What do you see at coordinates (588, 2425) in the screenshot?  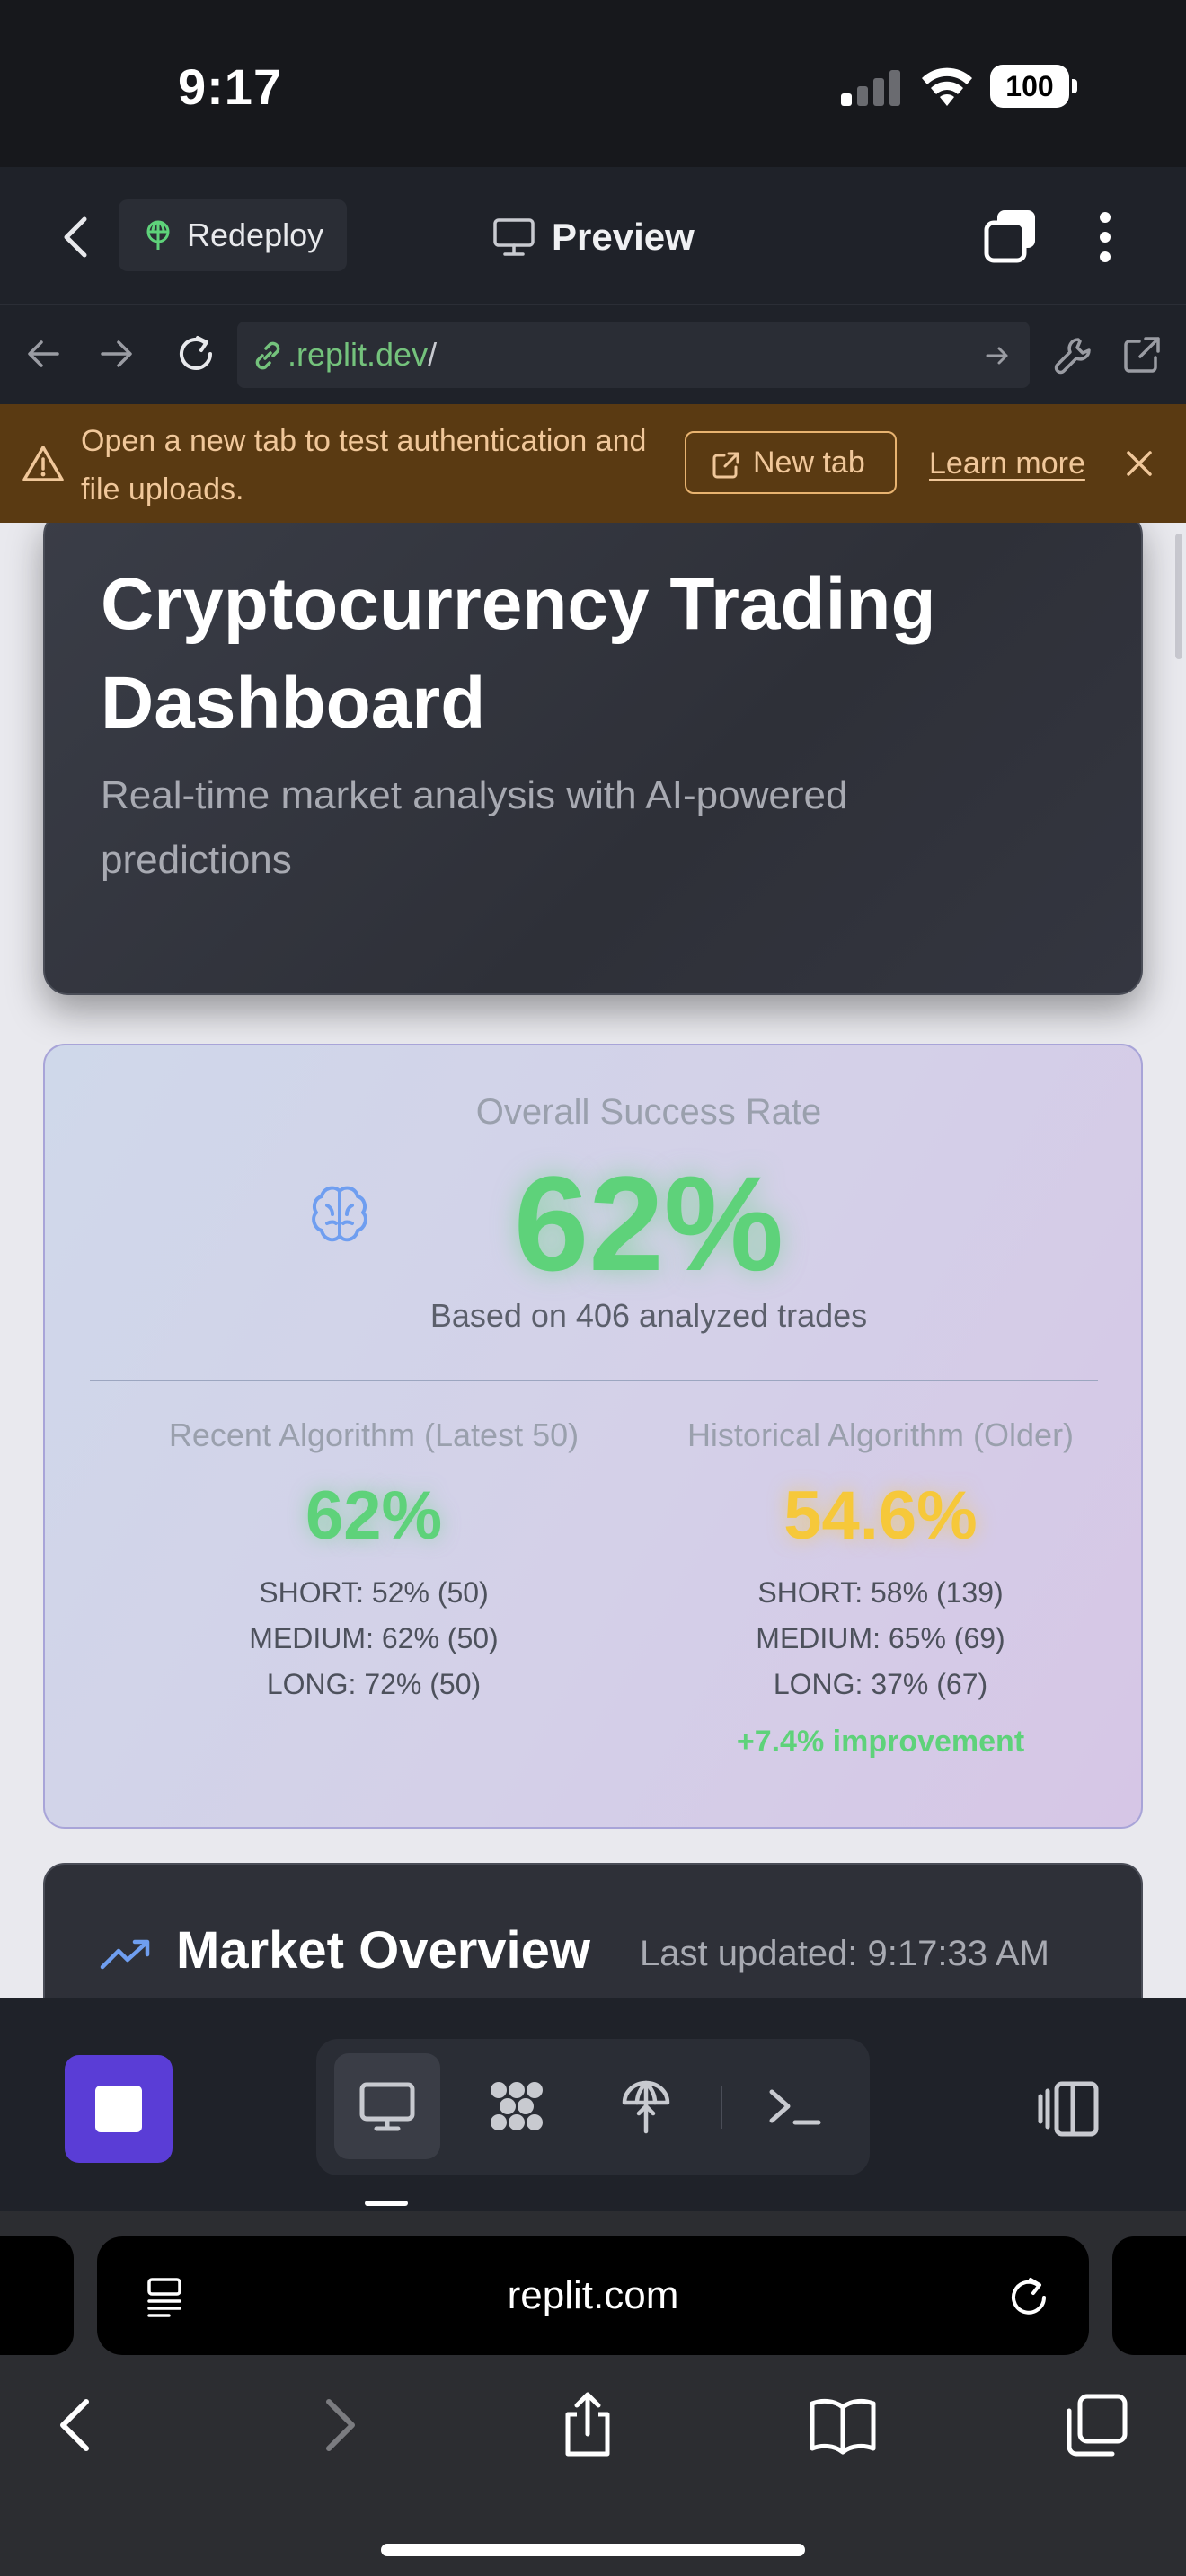 I see `share-icon` at bounding box center [588, 2425].